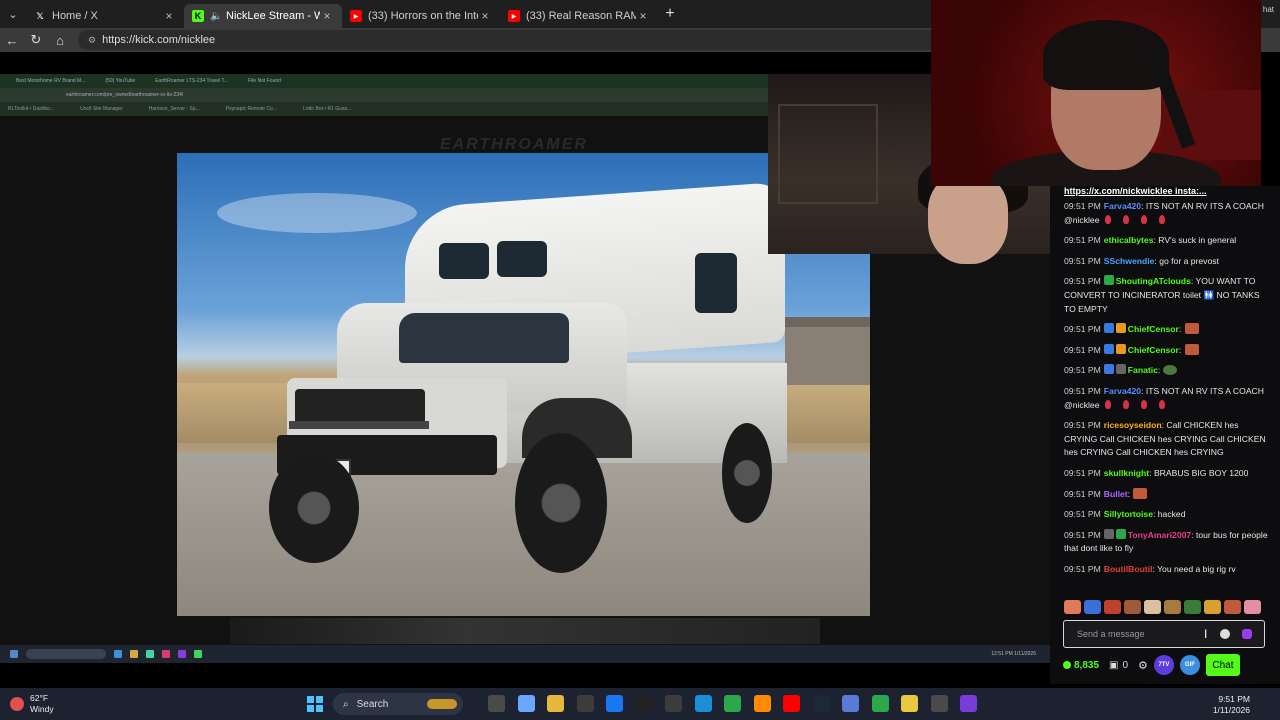 Image resolution: width=1280 pixels, height=720 pixels. Describe the element at coordinates (673, 703) in the screenshot. I see `calculator-icon` at that location.